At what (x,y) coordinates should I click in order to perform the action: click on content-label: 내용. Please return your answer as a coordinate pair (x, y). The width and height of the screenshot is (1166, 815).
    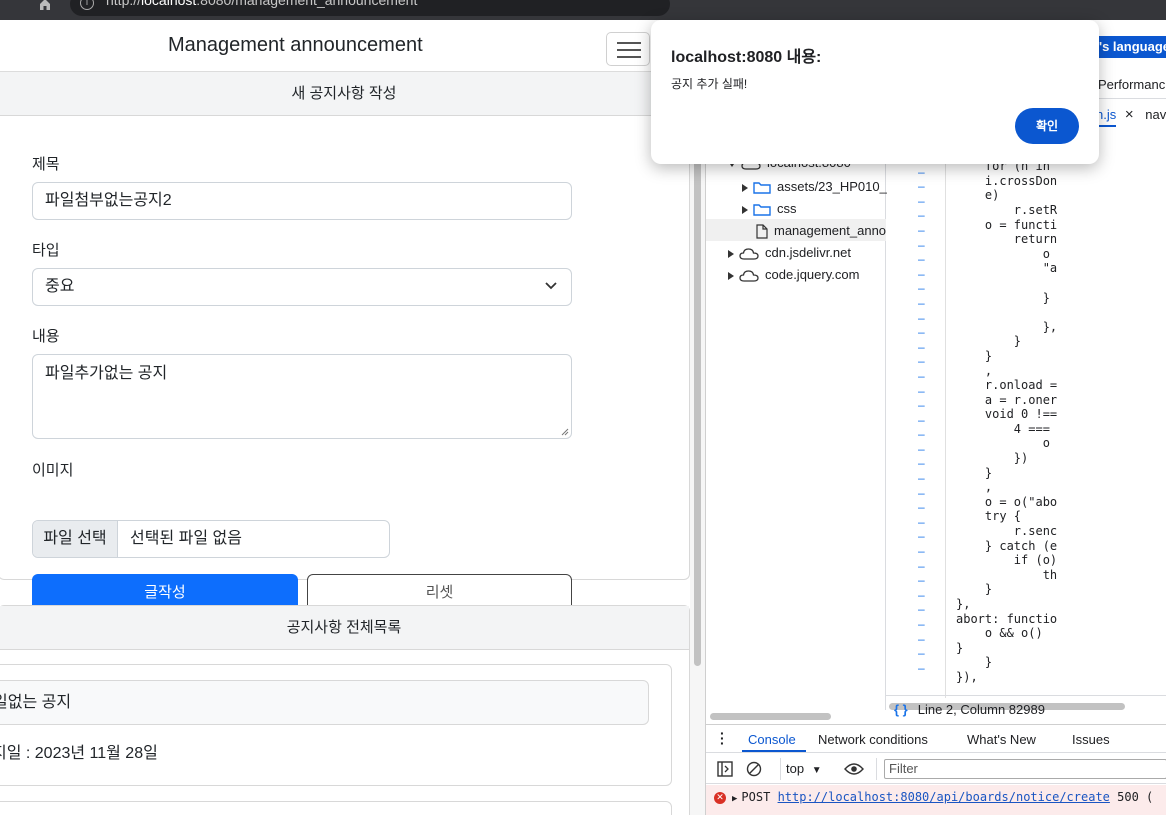
    Looking at the image, I should click on (46, 336).